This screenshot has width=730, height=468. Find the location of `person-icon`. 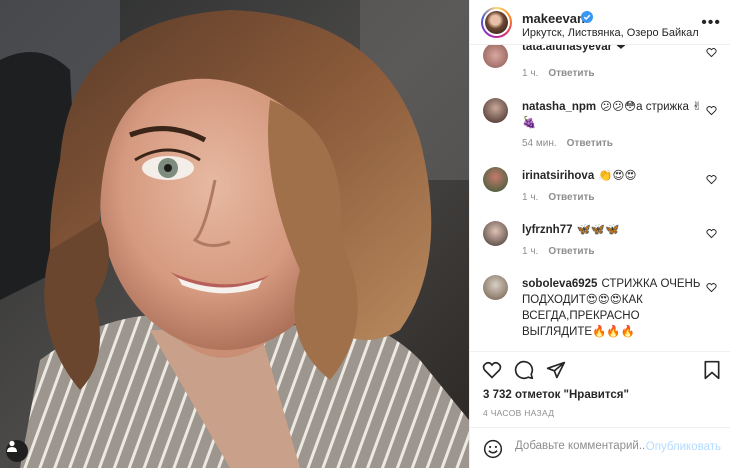

person-icon is located at coordinates (12, 446).